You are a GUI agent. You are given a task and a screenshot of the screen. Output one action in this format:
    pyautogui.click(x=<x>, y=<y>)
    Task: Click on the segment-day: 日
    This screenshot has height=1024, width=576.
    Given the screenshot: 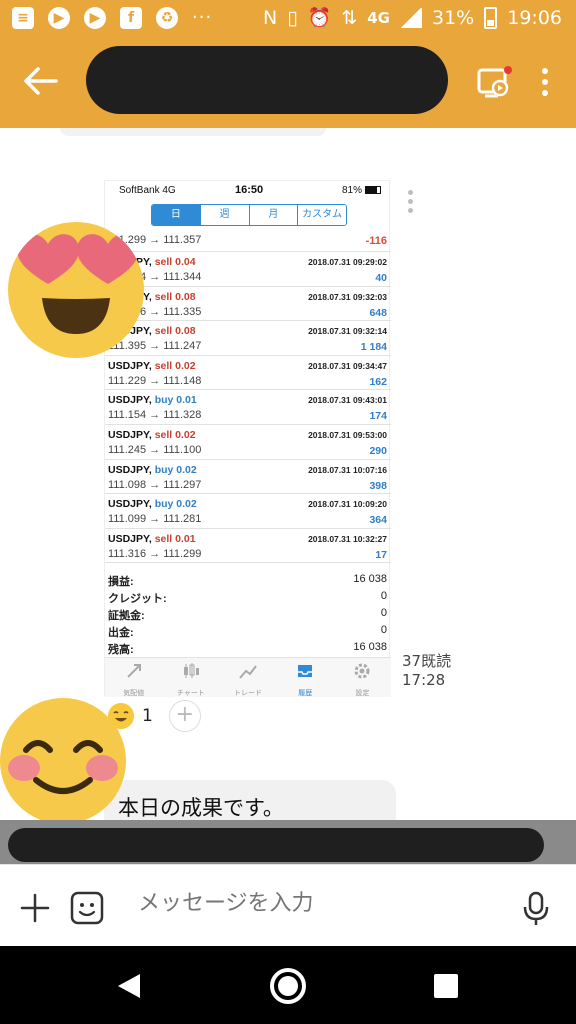 What is the action you would take?
    pyautogui.click(x=176, y=215)
    